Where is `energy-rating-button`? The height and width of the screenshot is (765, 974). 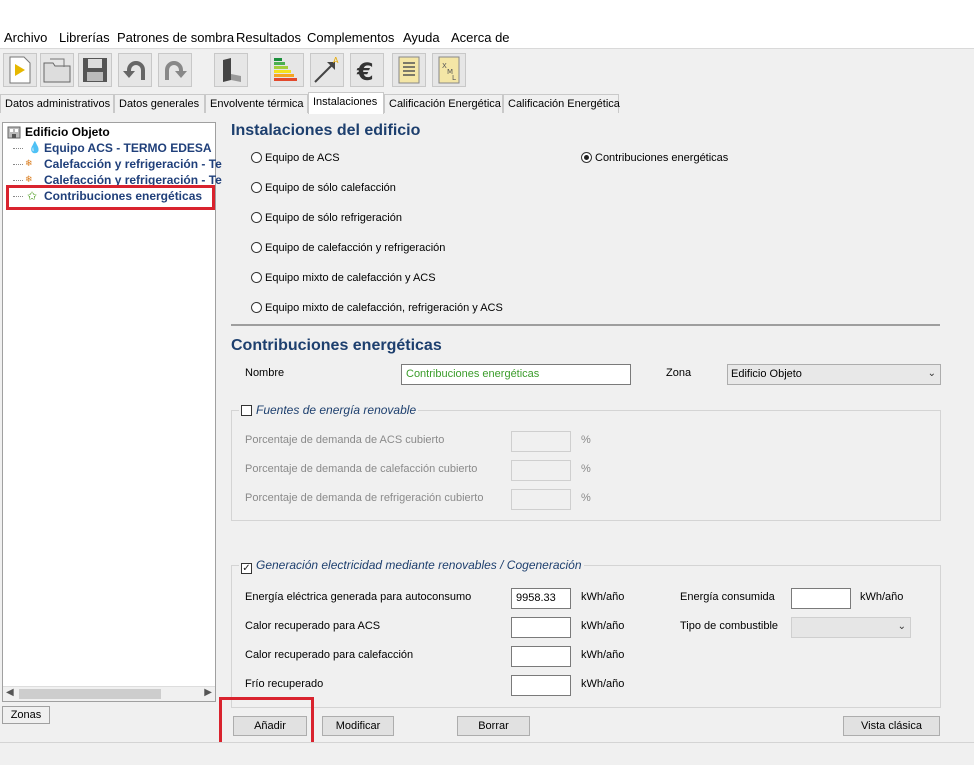
energy-rating-button is located at coordinates (287, 70).